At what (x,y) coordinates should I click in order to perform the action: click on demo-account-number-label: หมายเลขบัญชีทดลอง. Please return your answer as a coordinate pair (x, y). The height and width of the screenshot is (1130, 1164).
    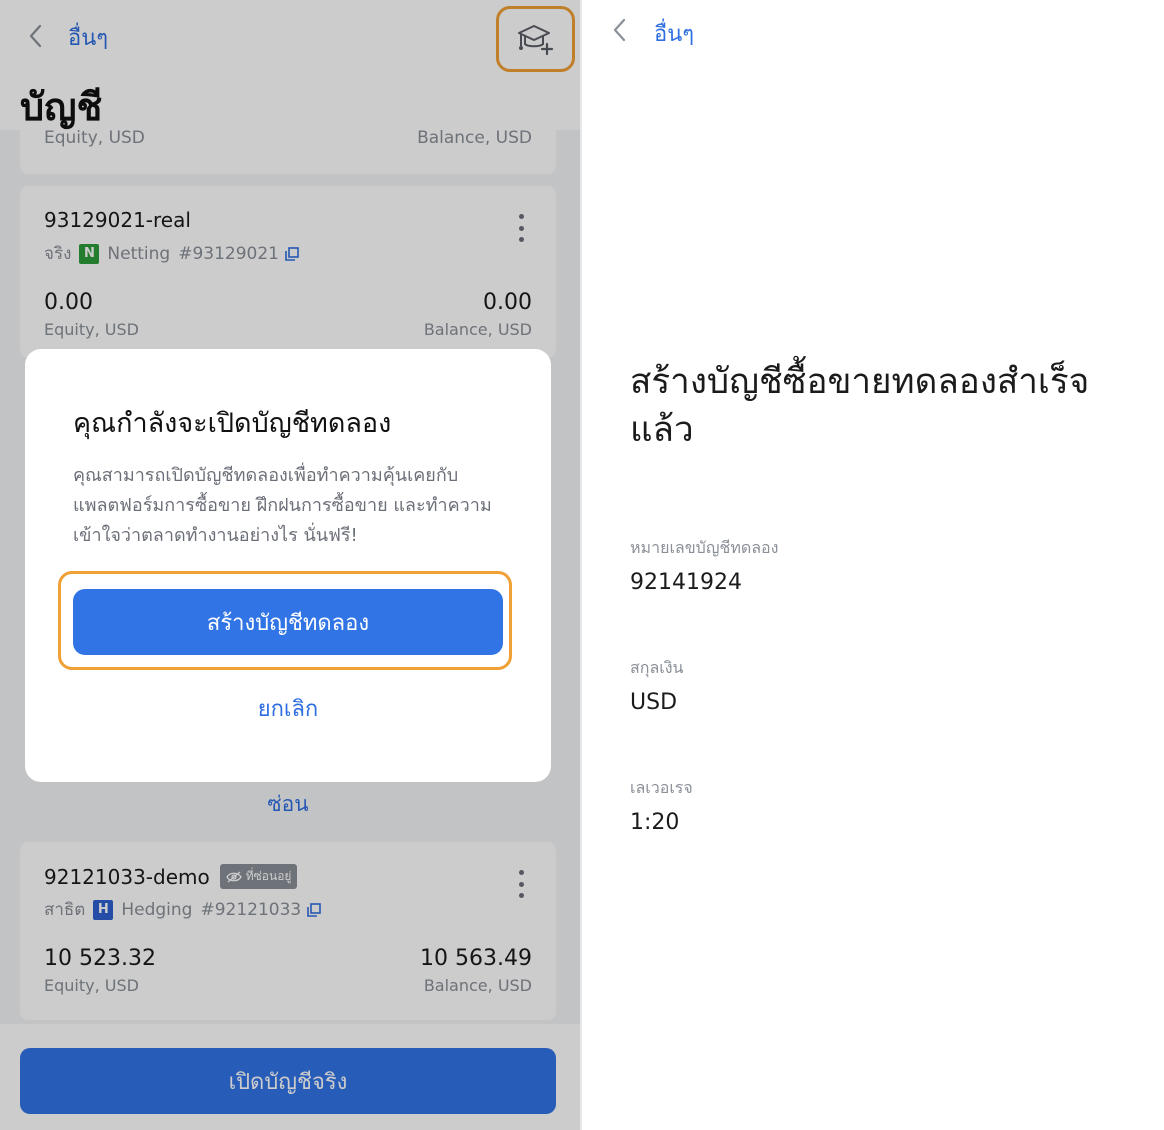
    Looking at the image, I should click on (704, 547).